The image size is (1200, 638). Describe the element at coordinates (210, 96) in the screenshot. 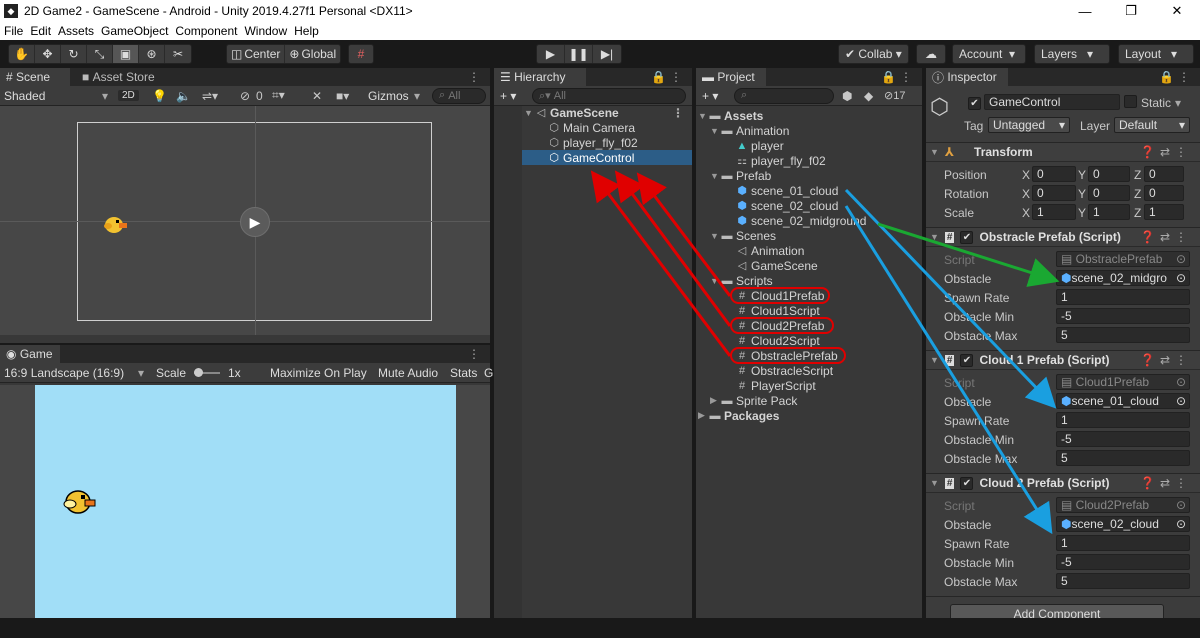

I see `effects-icon: ⇌▾` at that location.